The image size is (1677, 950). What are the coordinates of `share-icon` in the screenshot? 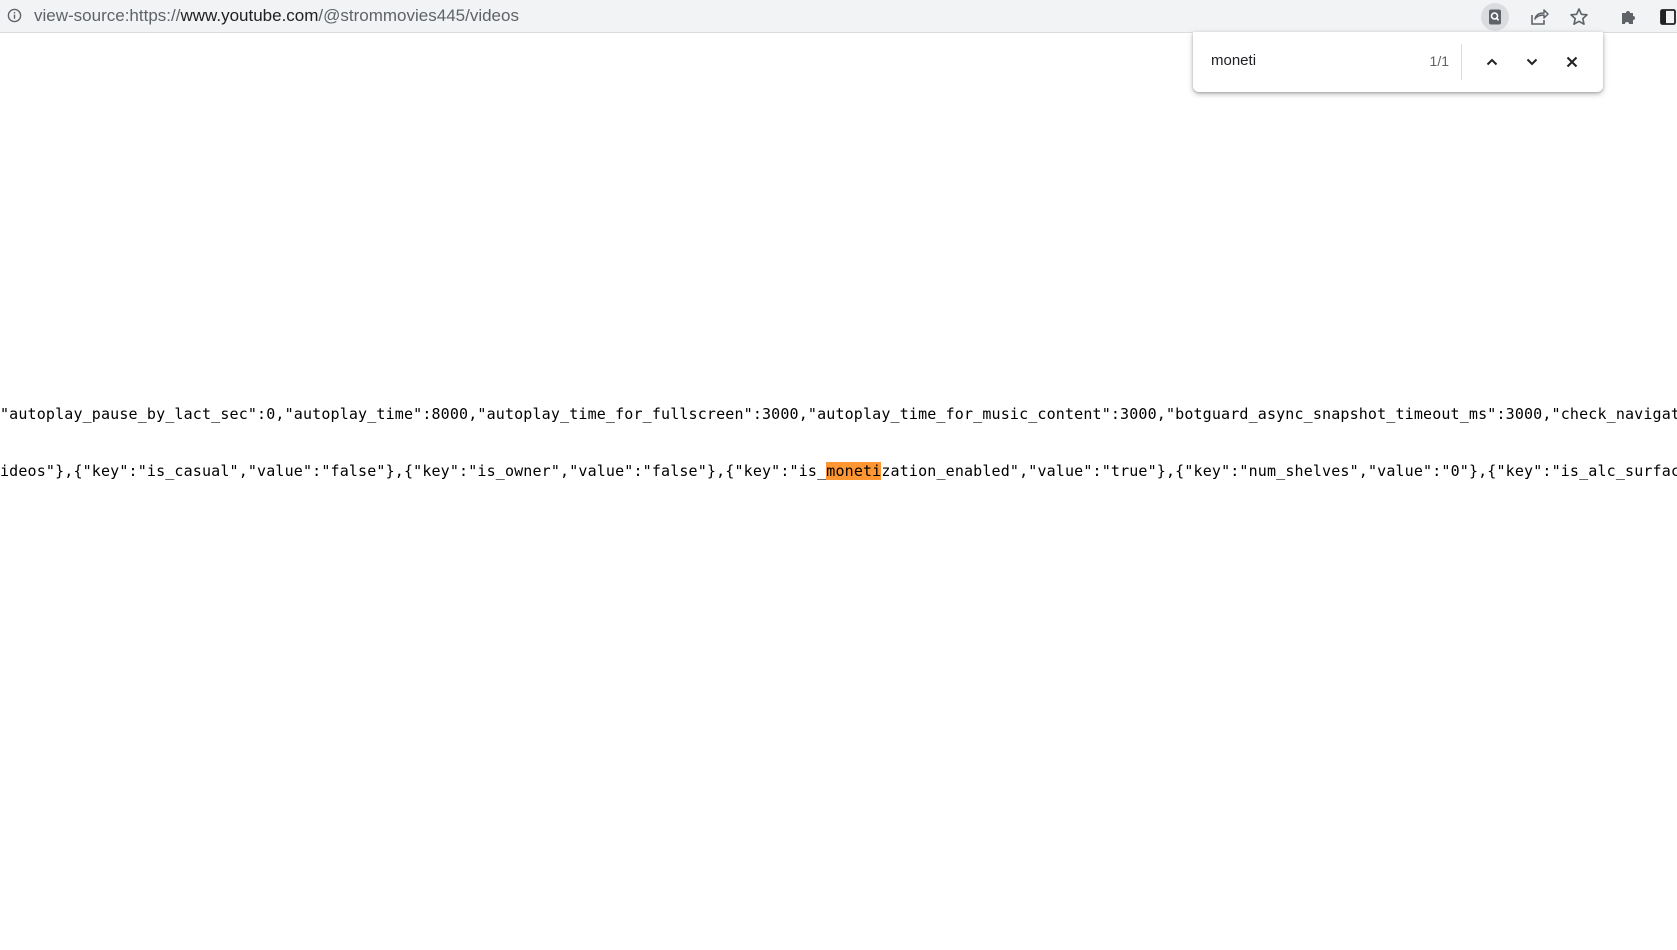 It's located at (1539, 17).